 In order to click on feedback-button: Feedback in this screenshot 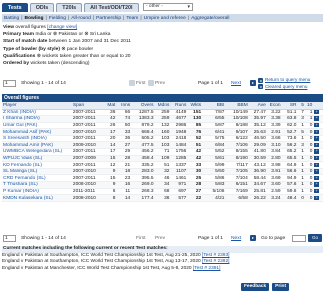, I will do `click(255, 287)`.